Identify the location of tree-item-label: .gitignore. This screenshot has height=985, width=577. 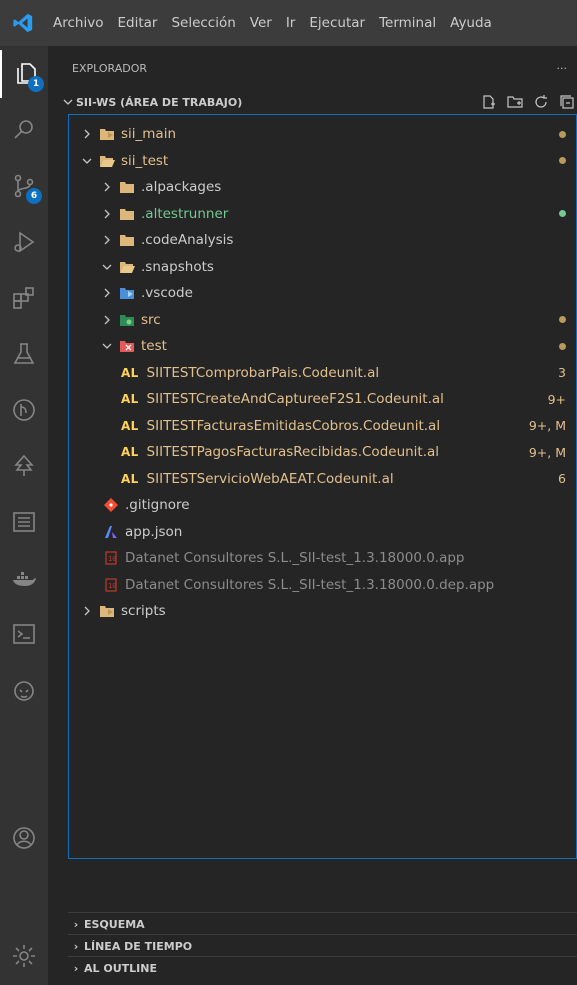
(157, 505).